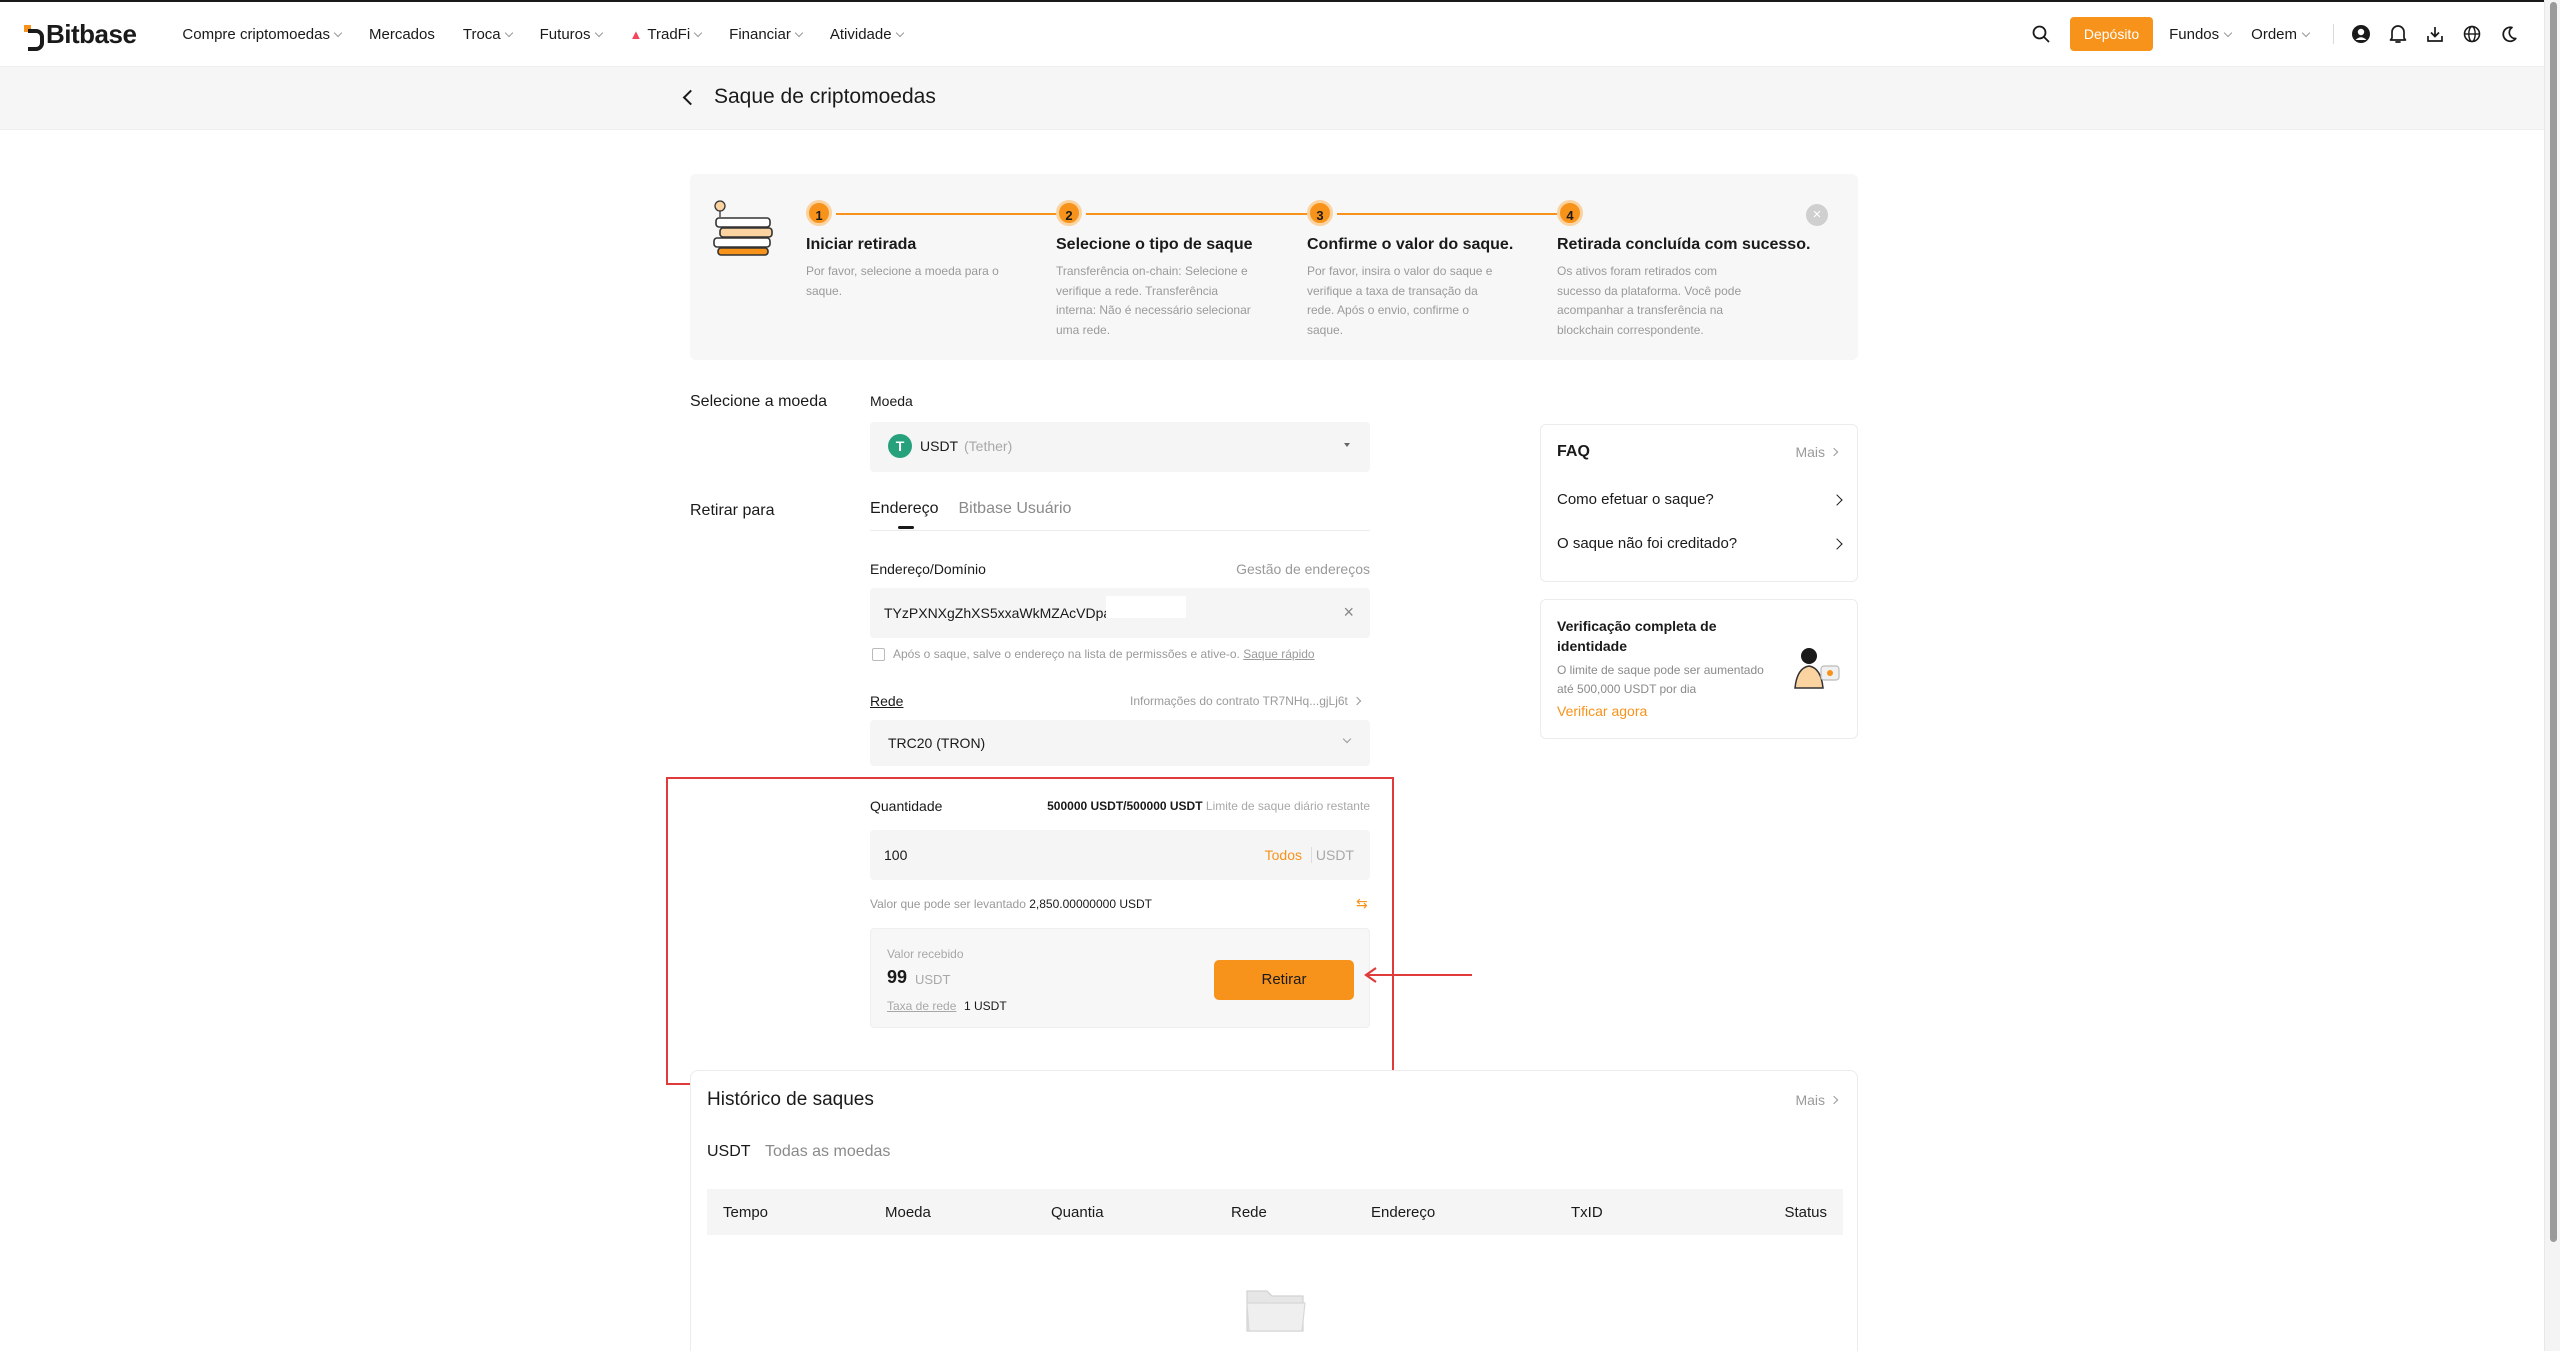 The image size is (2560, 1351). I want to click on logo-text: Bitbase, so click(91, 33).